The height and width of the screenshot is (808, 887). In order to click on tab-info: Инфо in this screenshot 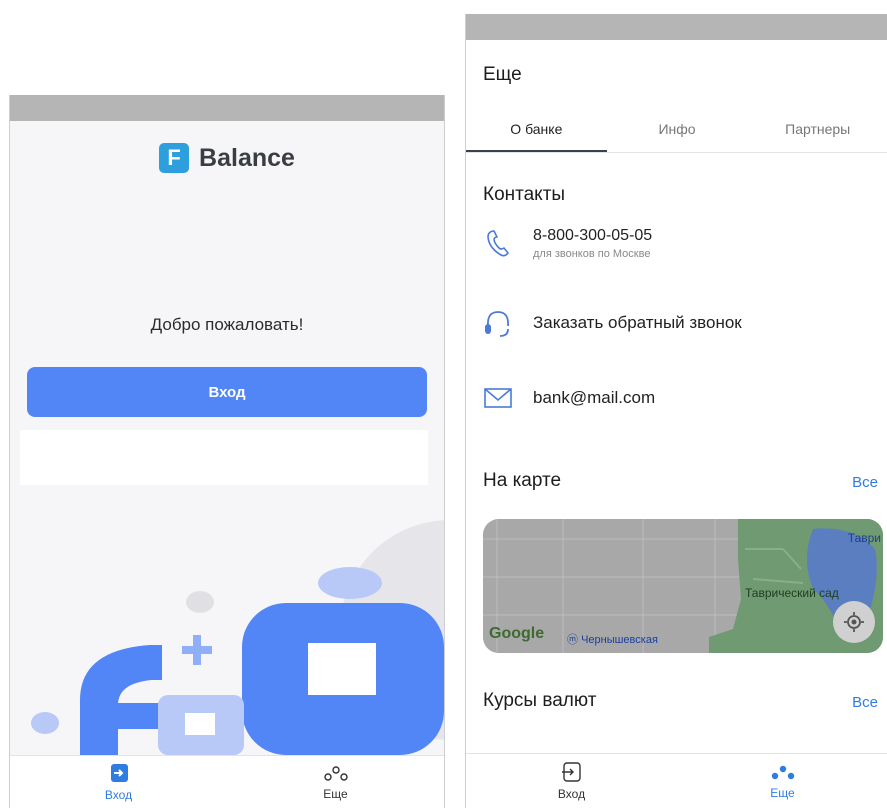, I will do `click(677, 132)`.